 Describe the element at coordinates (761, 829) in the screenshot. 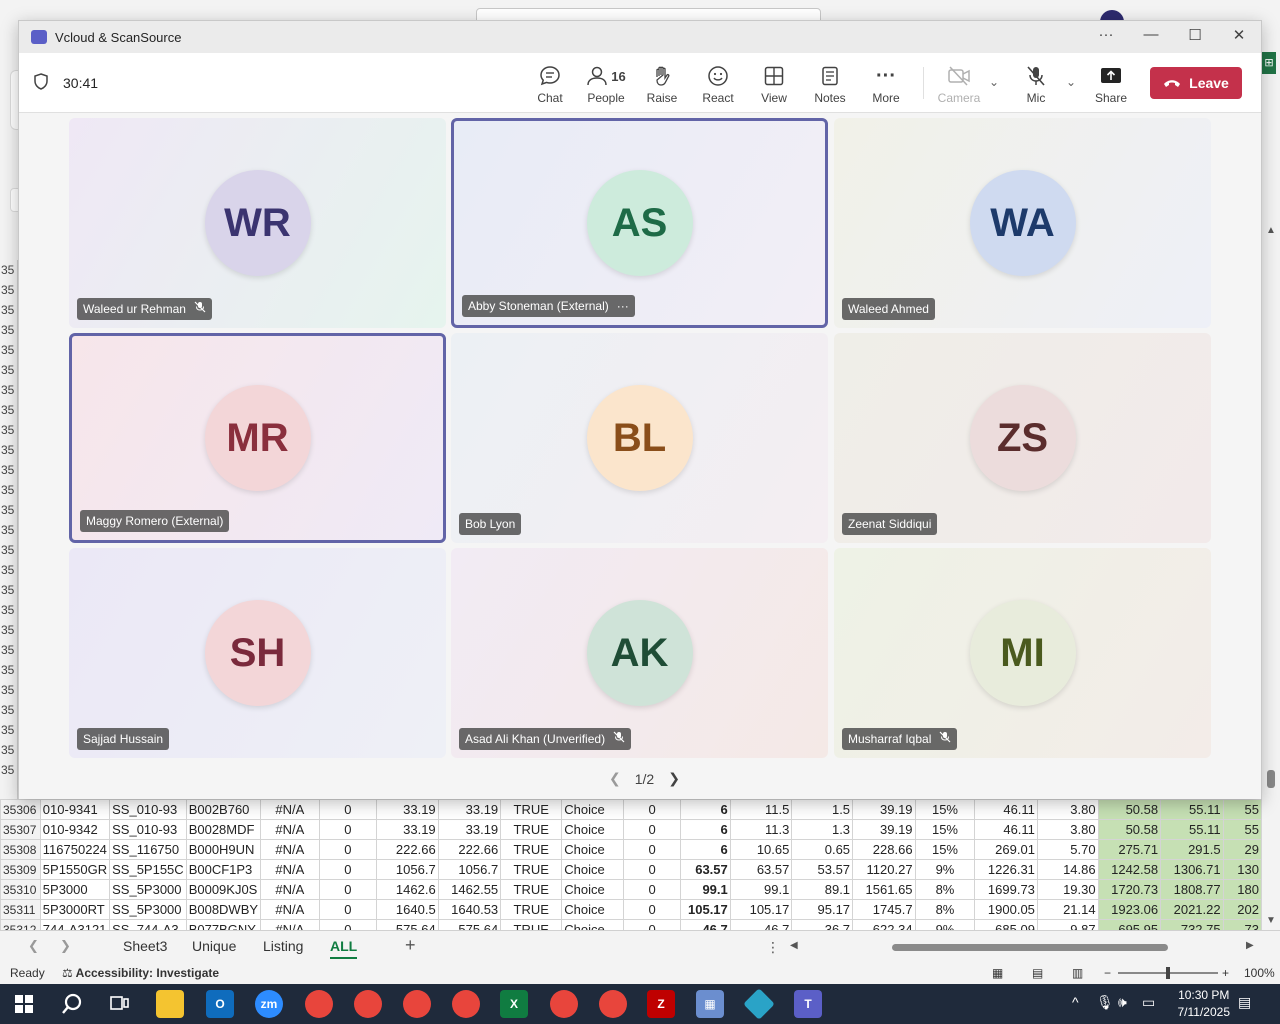

I see `grid-cell: 11.3` at that location.